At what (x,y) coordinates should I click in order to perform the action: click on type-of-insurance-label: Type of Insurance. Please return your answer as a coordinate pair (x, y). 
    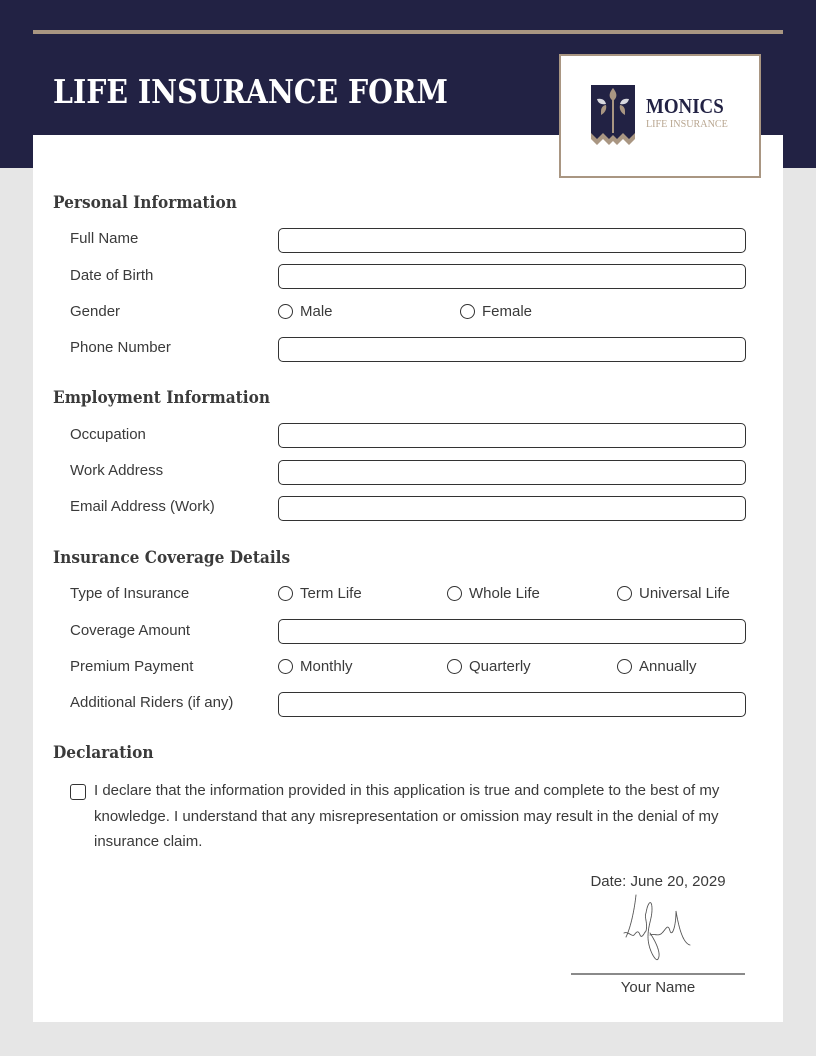
    Looking at the image, I should click on (130, 593).